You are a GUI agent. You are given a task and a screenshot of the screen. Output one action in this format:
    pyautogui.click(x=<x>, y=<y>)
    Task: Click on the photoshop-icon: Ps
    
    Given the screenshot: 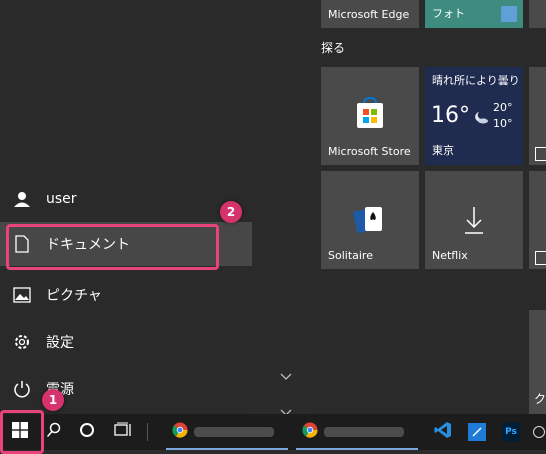 What is the action you would take?
    pyautogui.click(x=511, y=432)
    